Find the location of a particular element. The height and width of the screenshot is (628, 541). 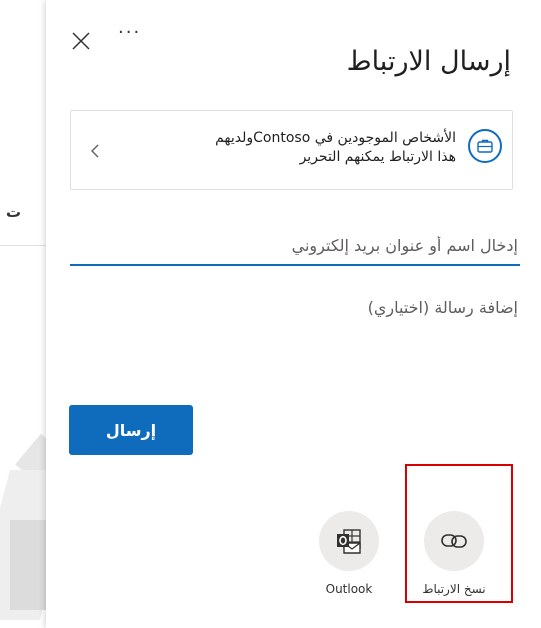

link-icon is located at coordinates (454, 541).